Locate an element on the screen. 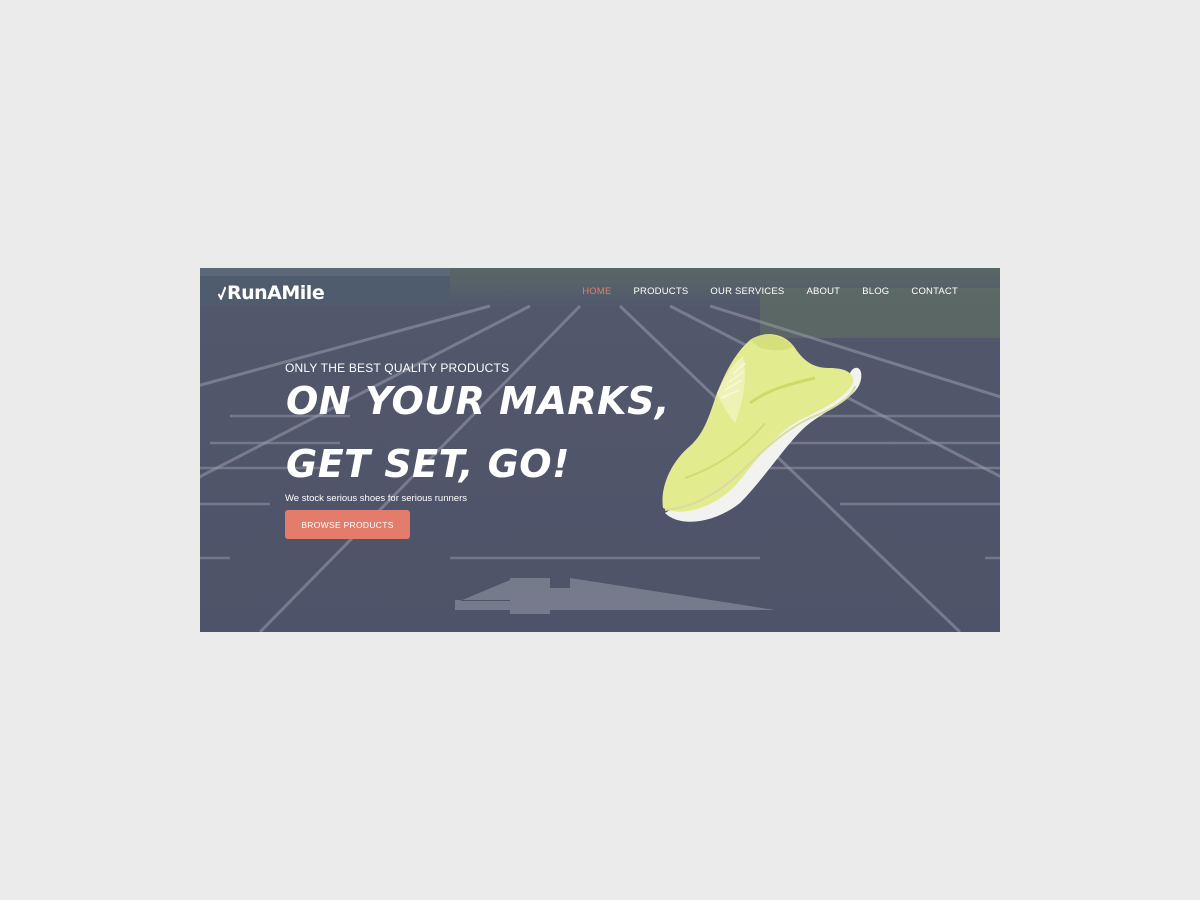 The width and height of the screenshot is (1200, 900). nav-item-home: HOME is located at coordinates (596, 291).